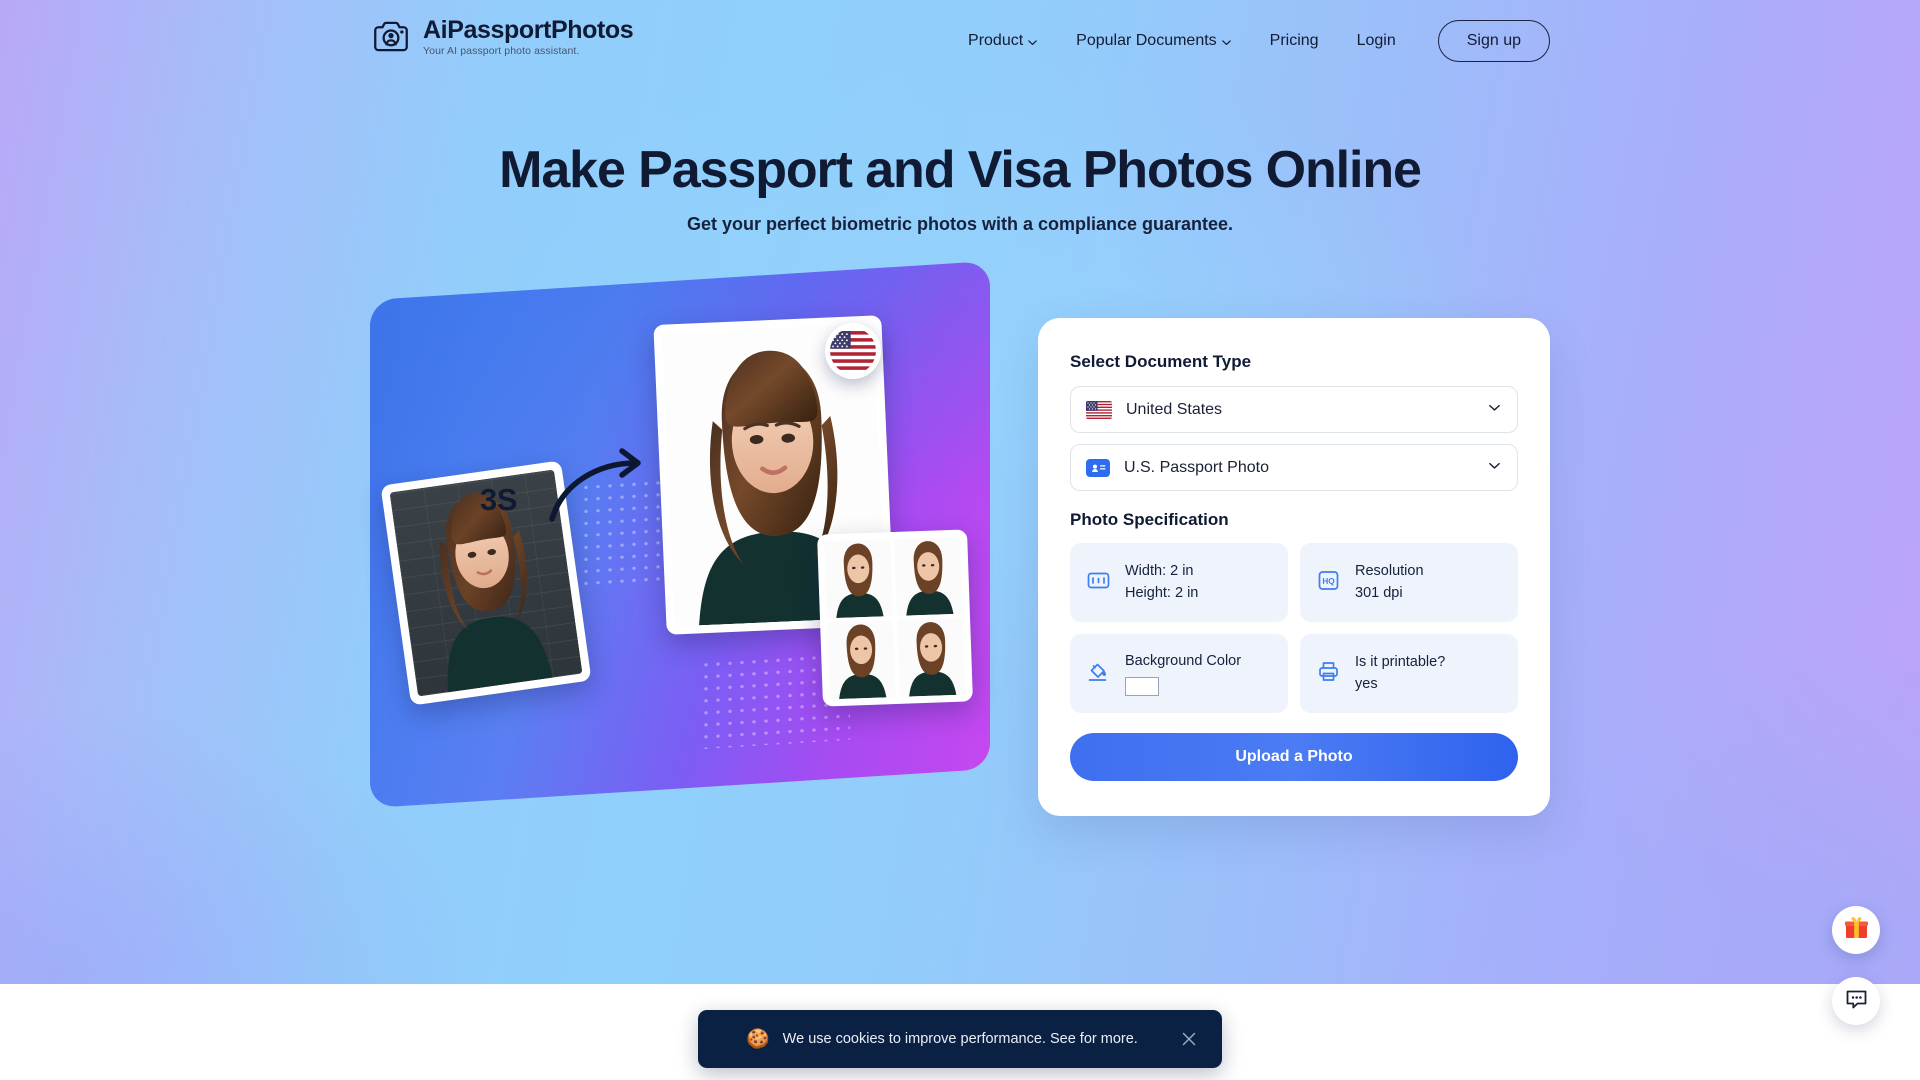  What do you see at coordinates (1294, 409) in the screenshot?
I see `country-select: United States` at bounding box center [1294, 409].